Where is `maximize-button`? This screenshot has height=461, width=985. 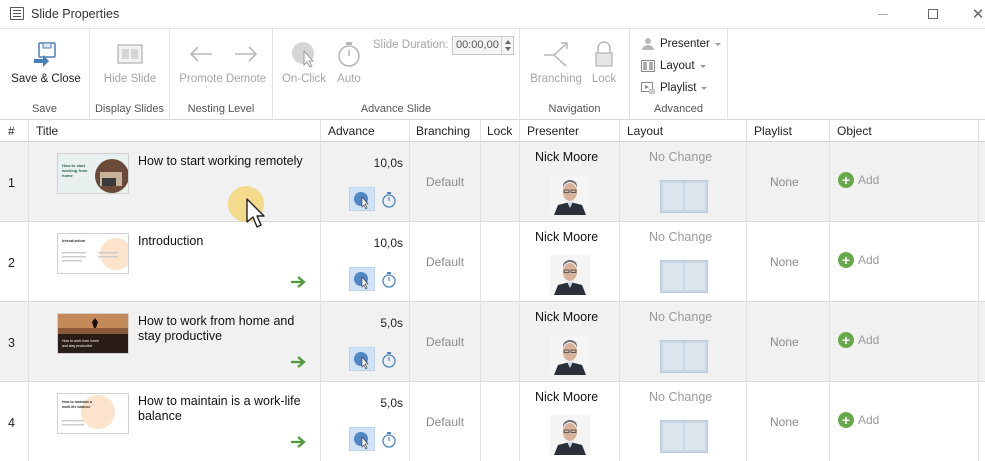 maximize-button is located at coordinates (933, 14).